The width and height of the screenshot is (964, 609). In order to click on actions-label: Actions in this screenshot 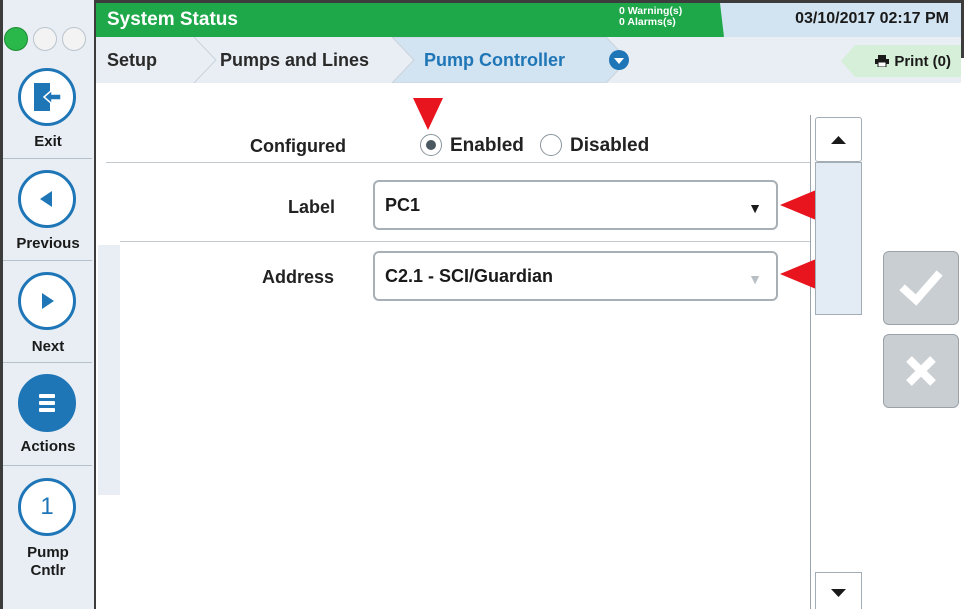, I will do `click(48, 446)`.